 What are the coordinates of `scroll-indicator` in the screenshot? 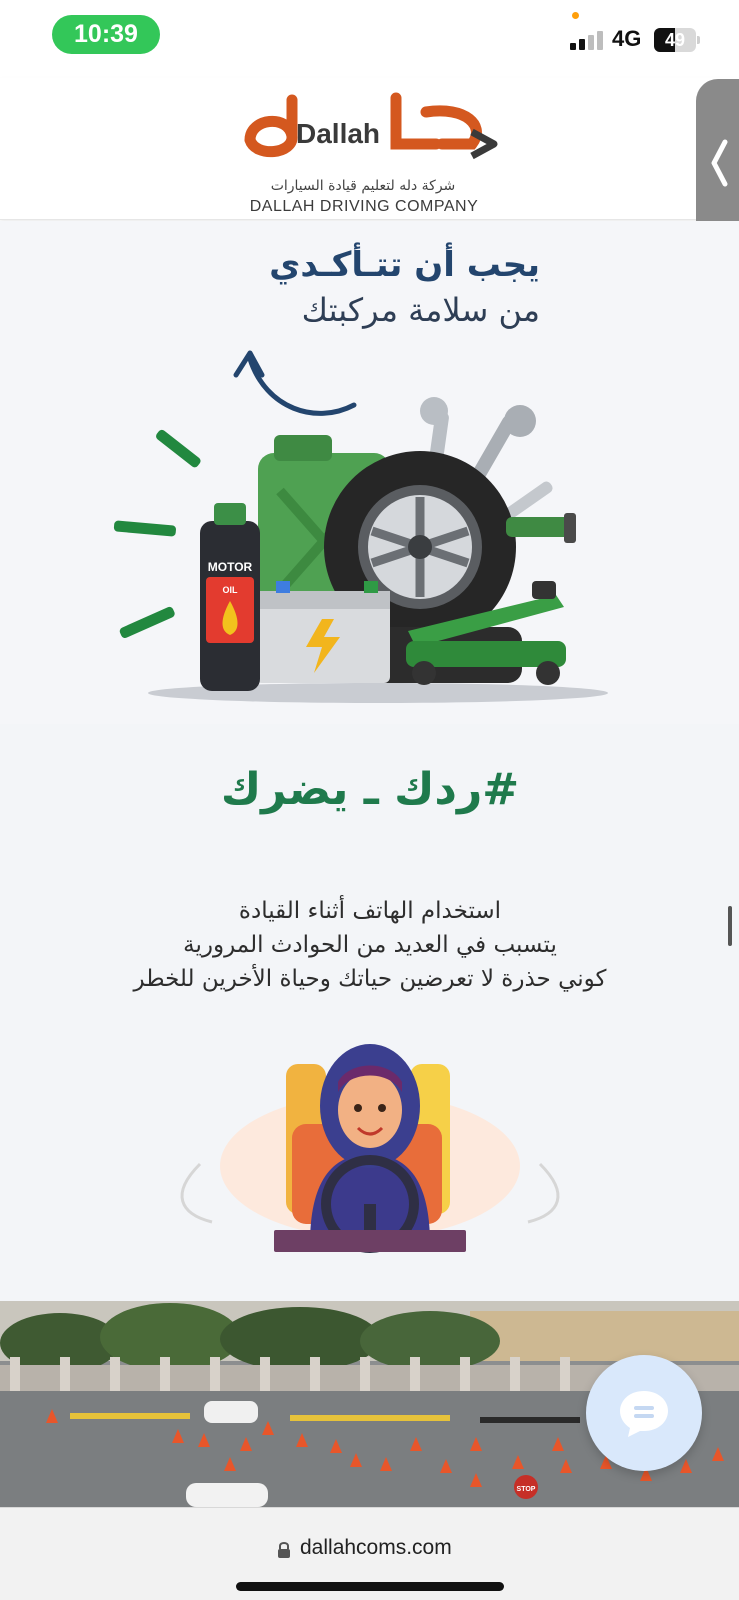 It's located at (730, 926).